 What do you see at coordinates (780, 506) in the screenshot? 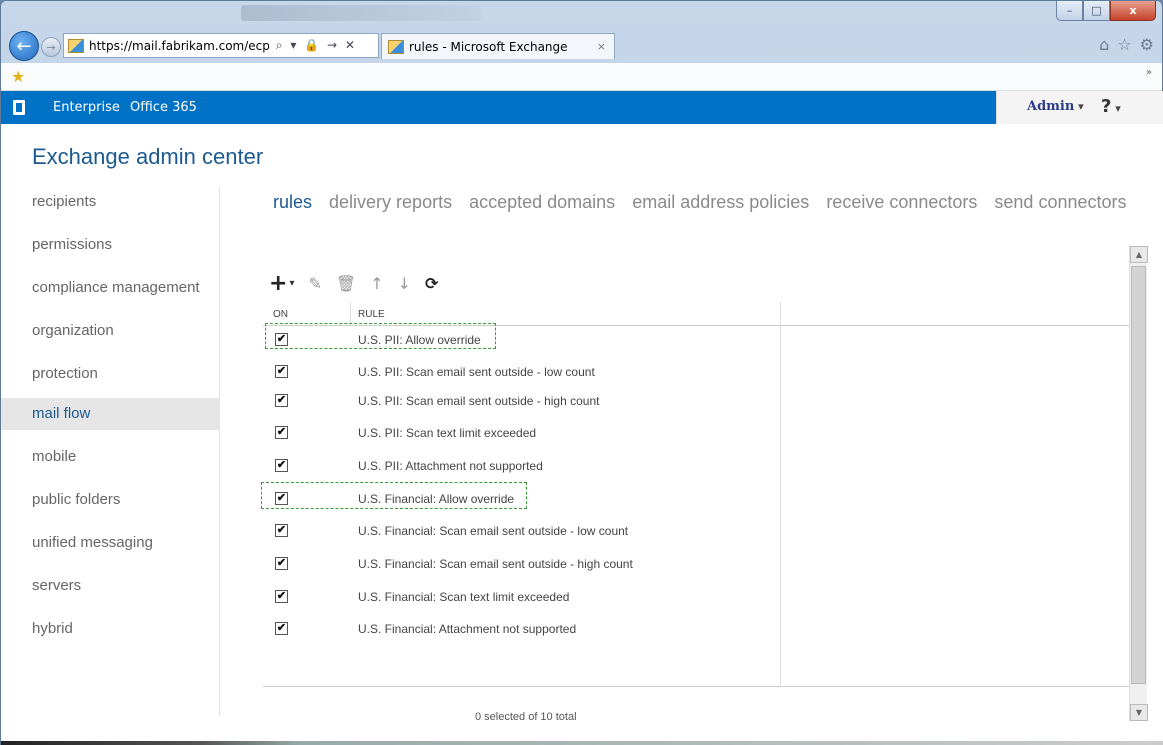
I see `details-pane-divider` at bounding box center [780, 506].